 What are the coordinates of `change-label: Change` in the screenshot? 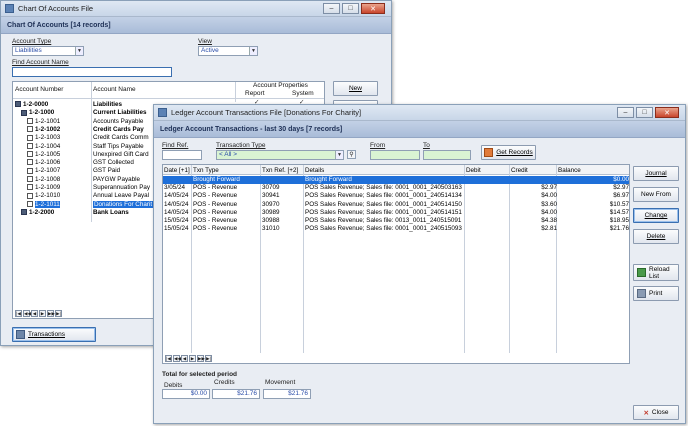 It's located at (656, 215).